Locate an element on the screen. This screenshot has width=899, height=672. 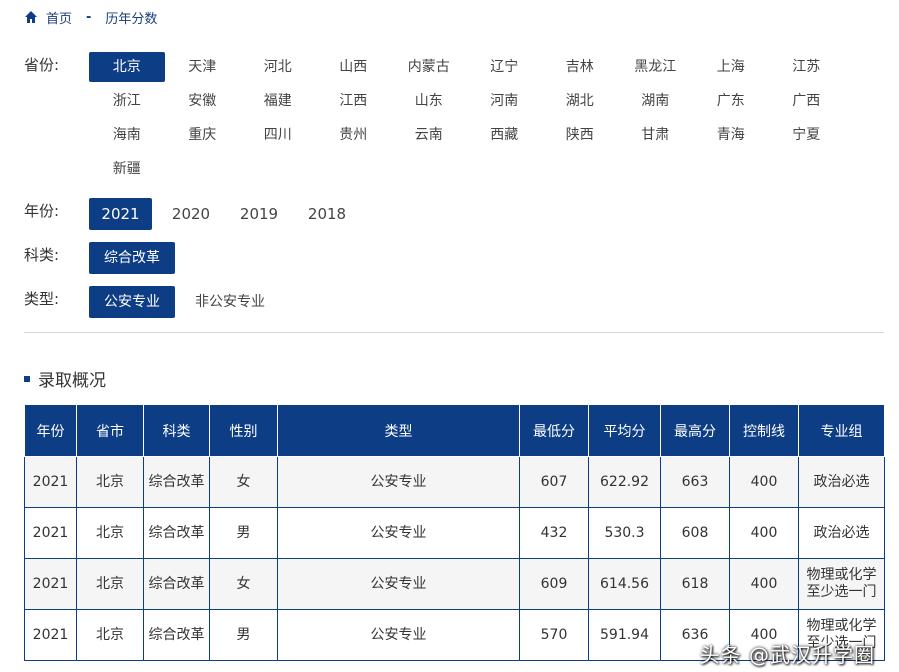
province-option: 青海 is located at coordinates (731, 135).